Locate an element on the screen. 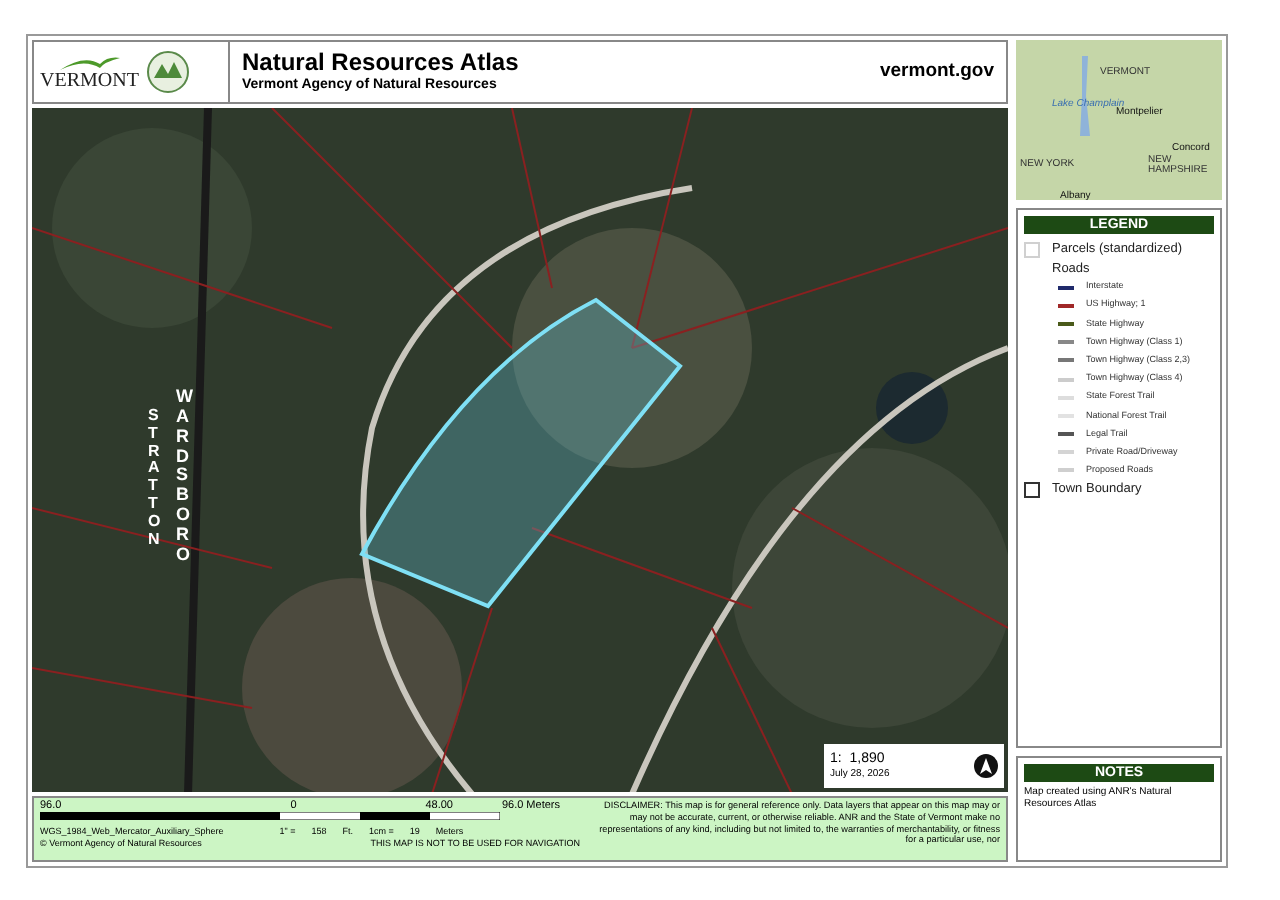  seal-icon is located at coordinates (168, 71).